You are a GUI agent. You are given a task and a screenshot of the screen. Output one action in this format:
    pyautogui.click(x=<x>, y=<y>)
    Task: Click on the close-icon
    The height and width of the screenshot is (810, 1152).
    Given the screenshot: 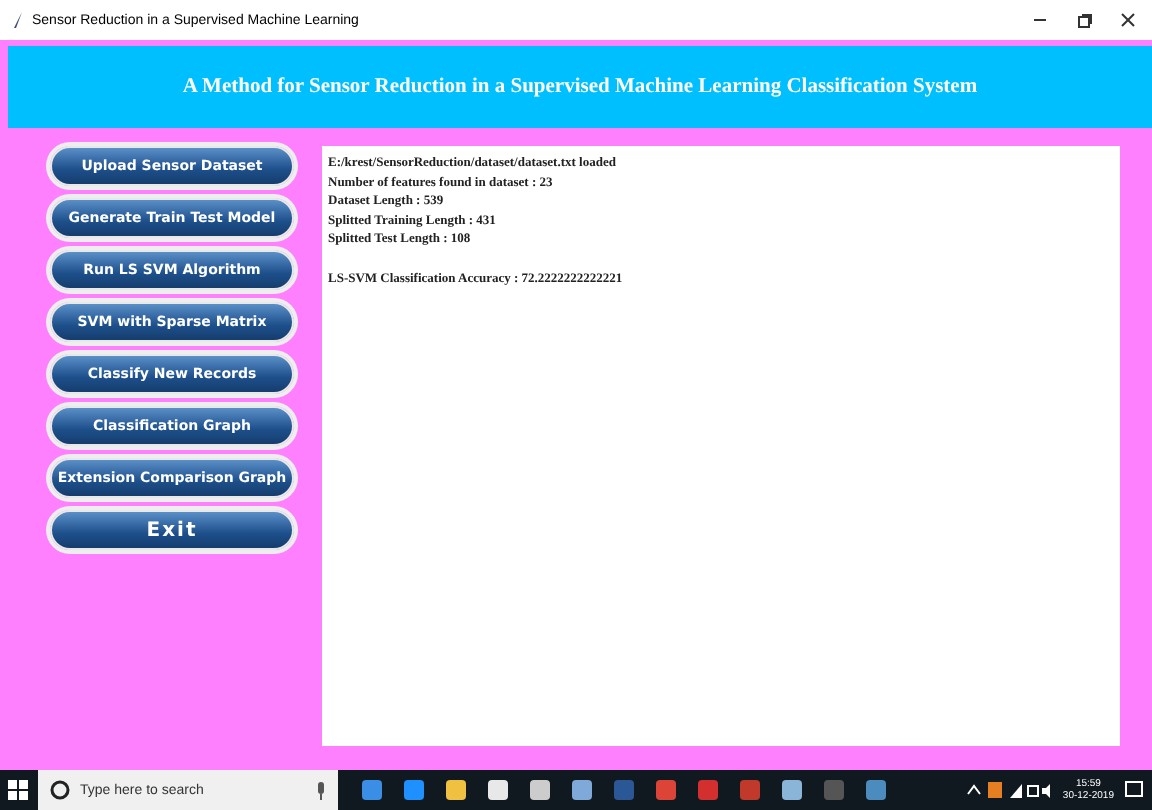 What is the action you would take?
    pyautogui.click(x=1128, y=20)
    